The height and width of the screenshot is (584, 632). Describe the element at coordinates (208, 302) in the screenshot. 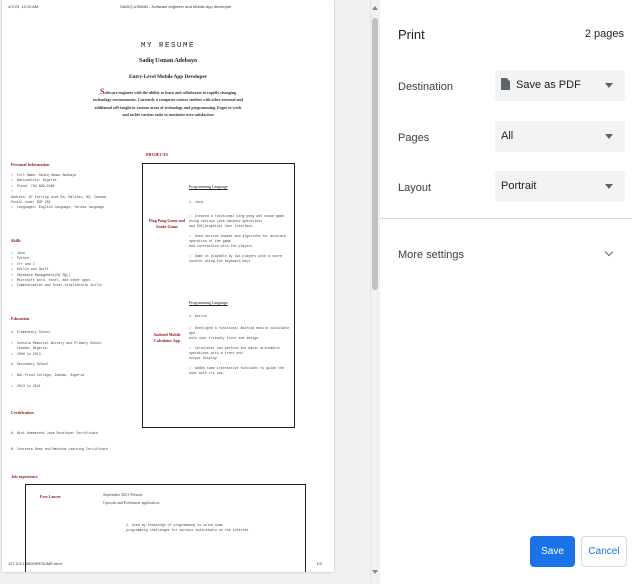

I see `project2-language-link: Programming Language` at that location.